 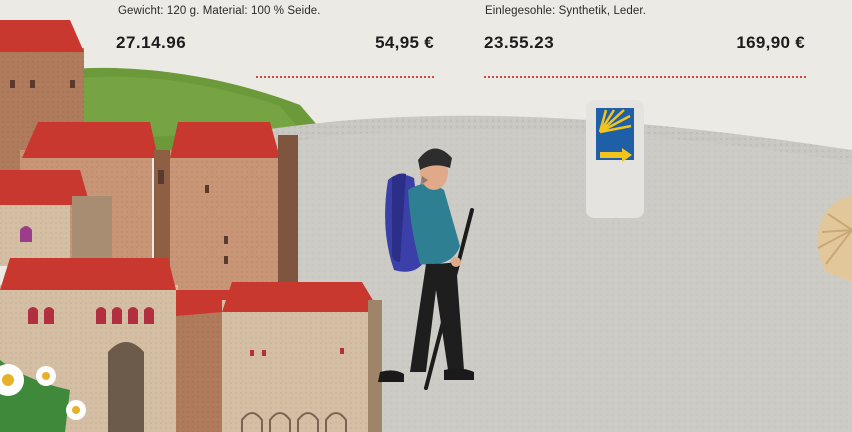 What do you see at coordinates (566, 11) in the screenshot?
I see `product-description: Einlegesohle: Synthetik, Leder.` at bounding box center [566, 11].